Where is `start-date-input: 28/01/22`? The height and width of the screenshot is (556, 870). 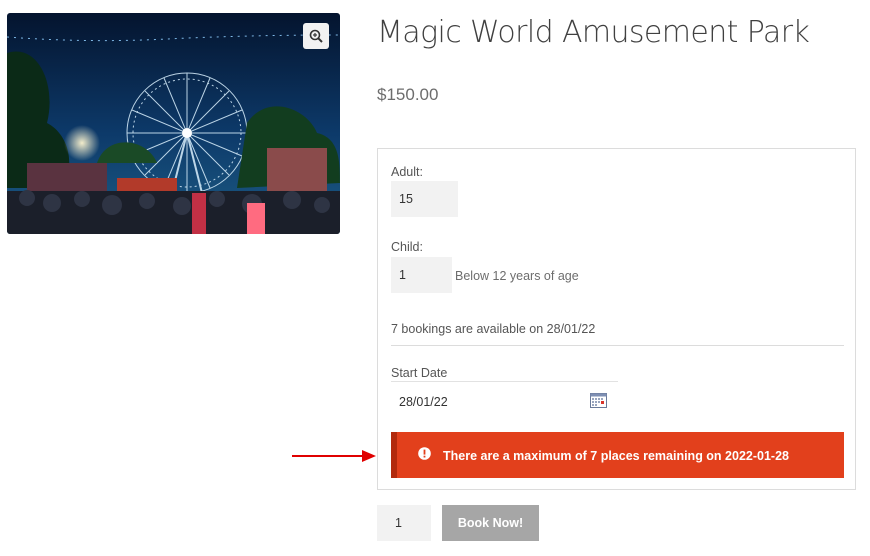 start-date-input: 28/01/22 is located at coordinates (423, 402).